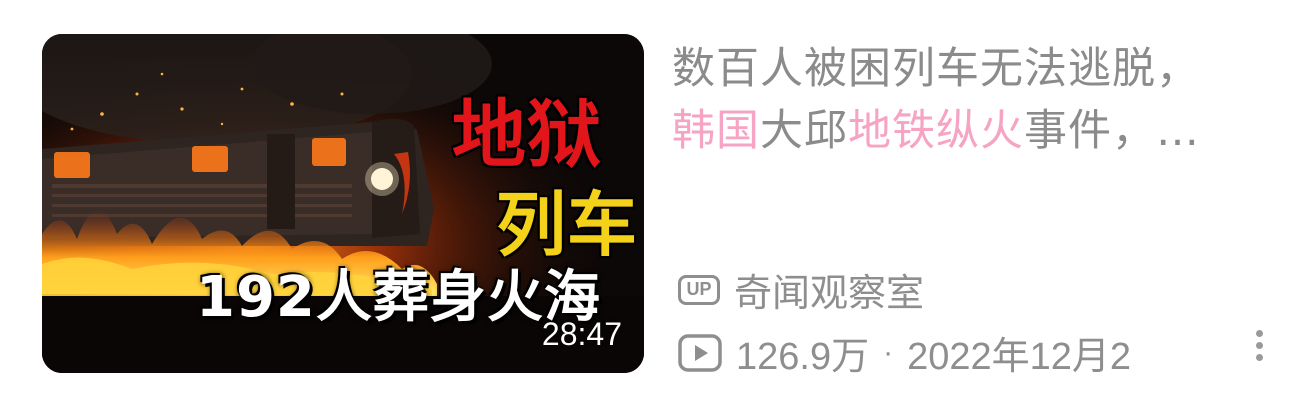 Image resolution: width=1315 pixels, height=404 pixels. Describe the element at coordinates (936, 69) in the screenshot. I see `title-segment: 数百人被困列车无法逃脱，` at that location.